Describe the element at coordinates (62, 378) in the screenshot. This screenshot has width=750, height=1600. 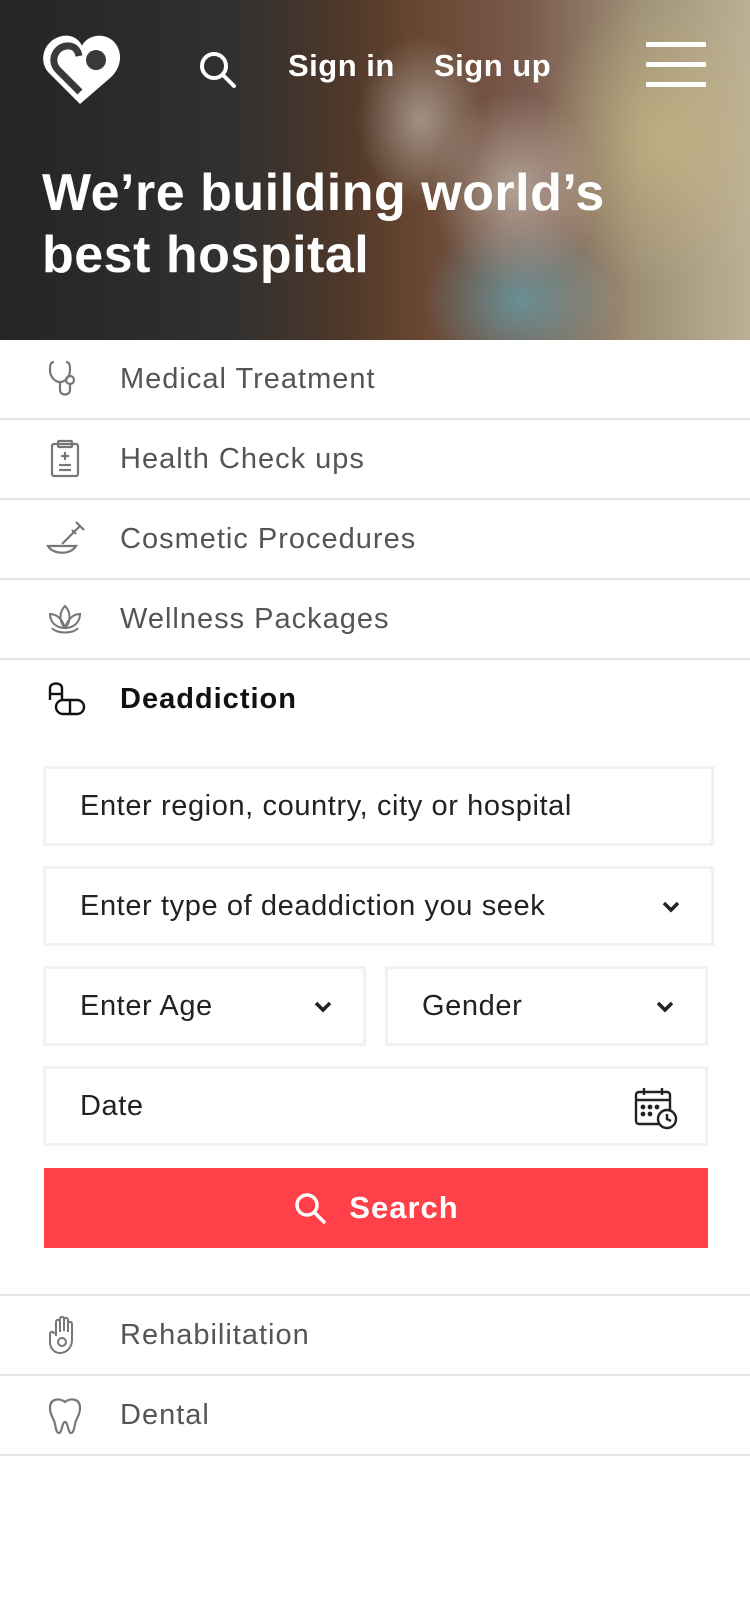
I see `stethoscope-icon` at that location.